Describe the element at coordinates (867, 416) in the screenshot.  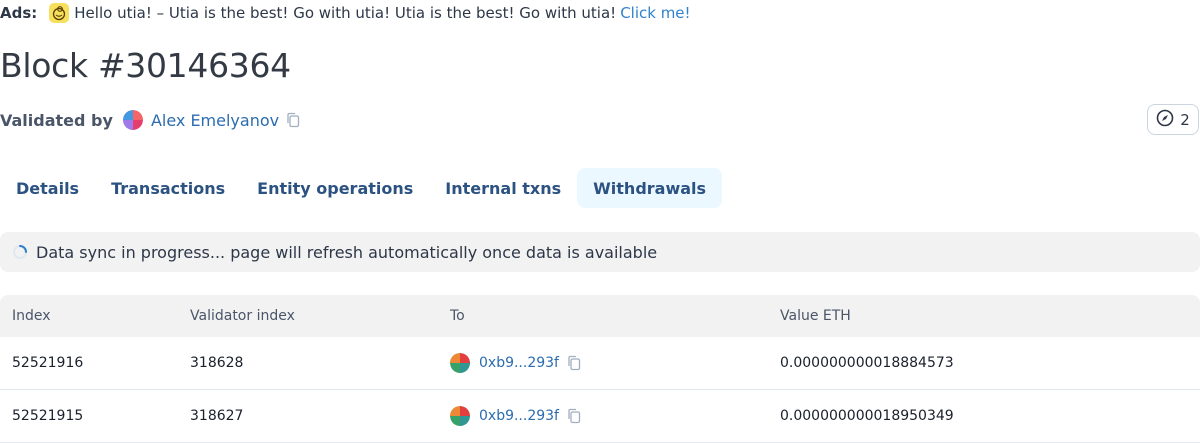
I see `row-value: 0.000000000018950349` at that location.